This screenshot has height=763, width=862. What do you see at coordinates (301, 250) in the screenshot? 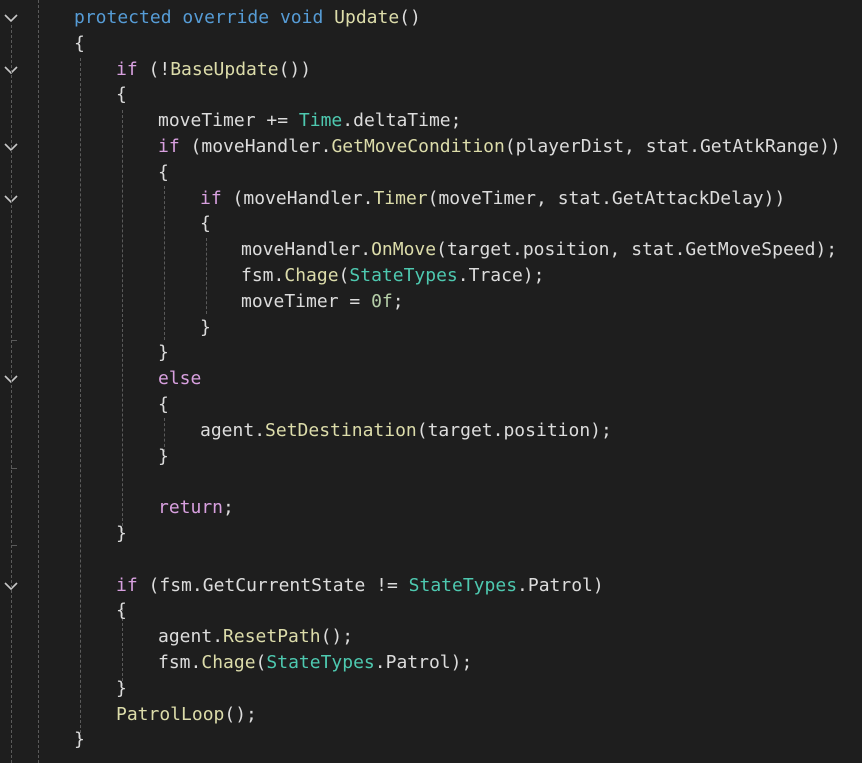
I see `code-token: moveHandler` at bounding box center [301, 250].